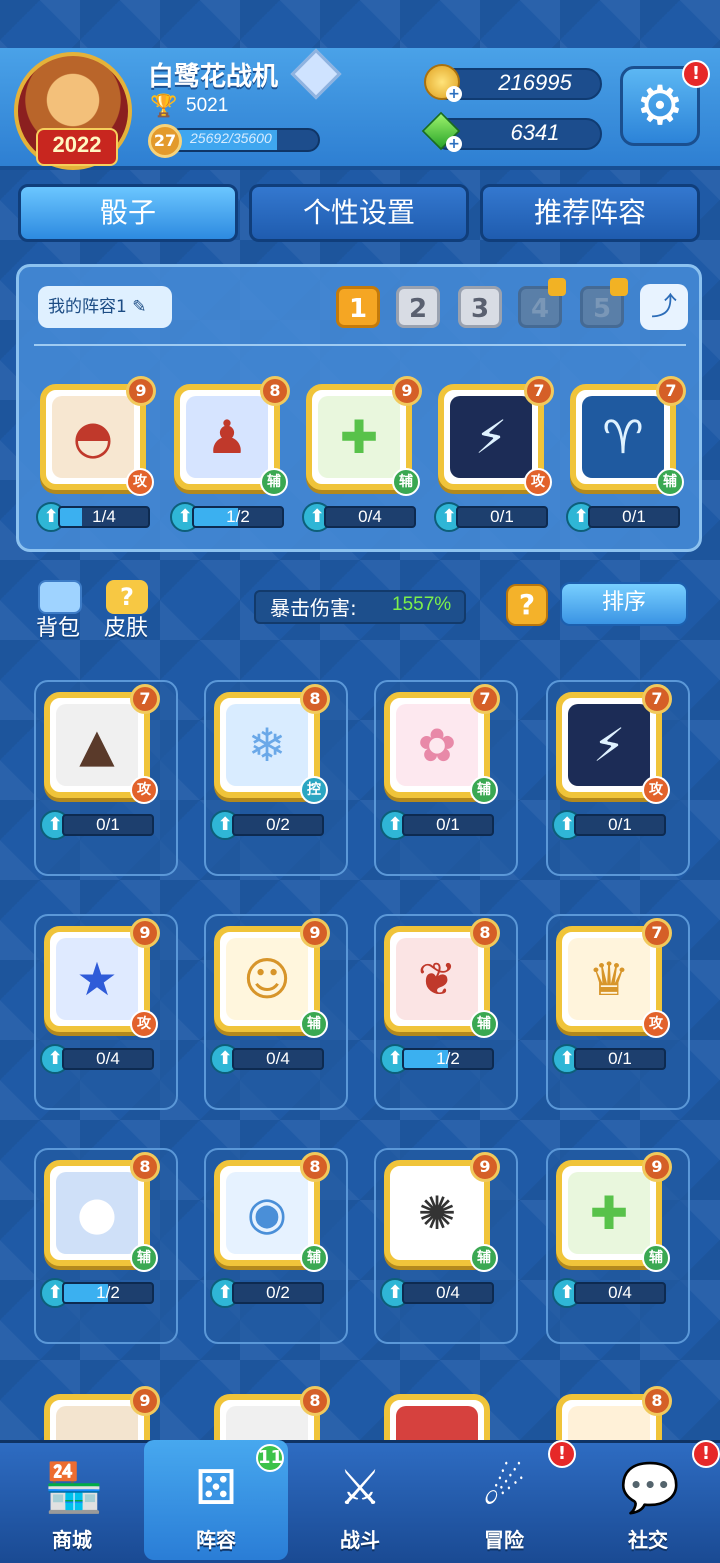 The width and height of the screenshot is (720, 1563). Describe the element at coordinates (128, 213) in the screenshot. I see `tab-dice: 骰子` at that location.